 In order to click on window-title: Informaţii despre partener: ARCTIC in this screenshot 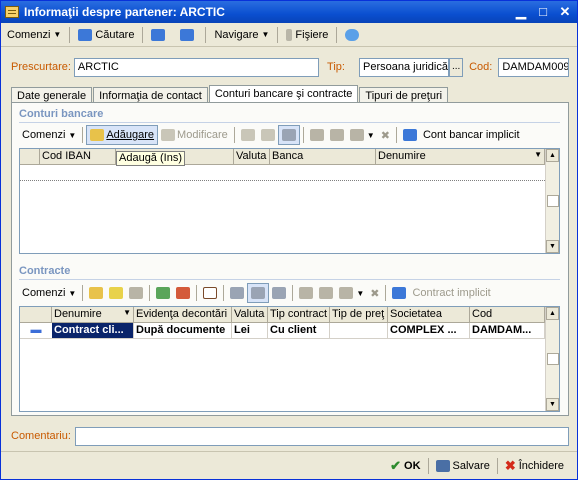, I will do `click(124, 12)`.